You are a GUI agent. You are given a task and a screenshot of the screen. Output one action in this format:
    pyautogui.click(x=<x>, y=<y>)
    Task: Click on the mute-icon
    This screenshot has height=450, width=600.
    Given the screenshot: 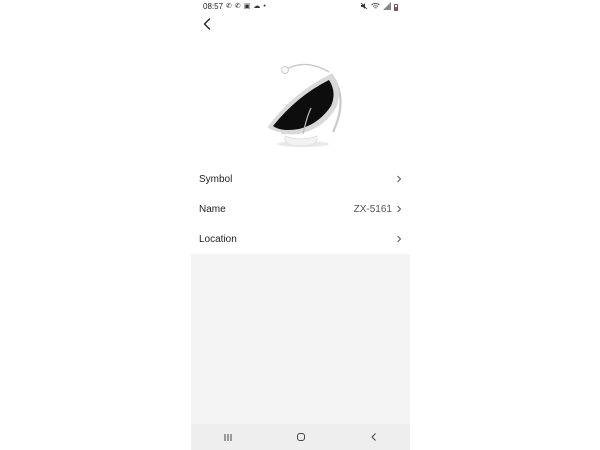 What is the action you would take?
    pyautogui.click(x=364, y=7)
    